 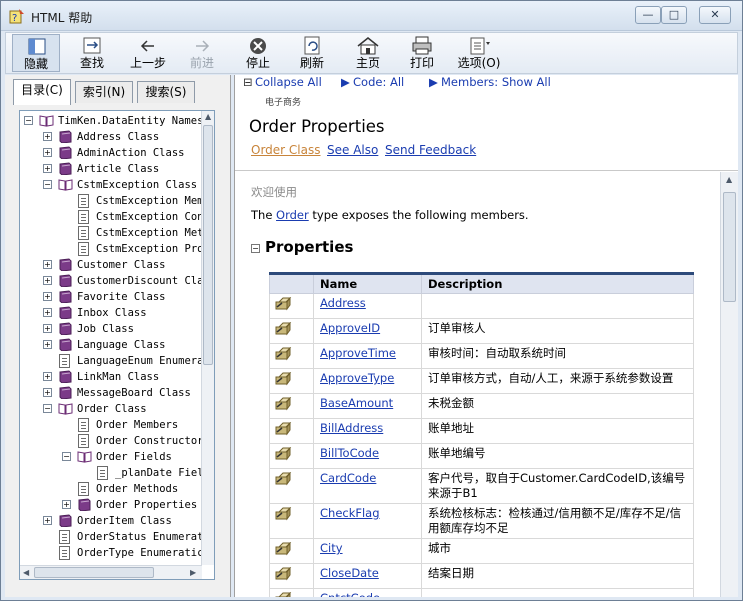 I want to click on tree-item: OrderType Enumeratic, so click(x=111, y=553).